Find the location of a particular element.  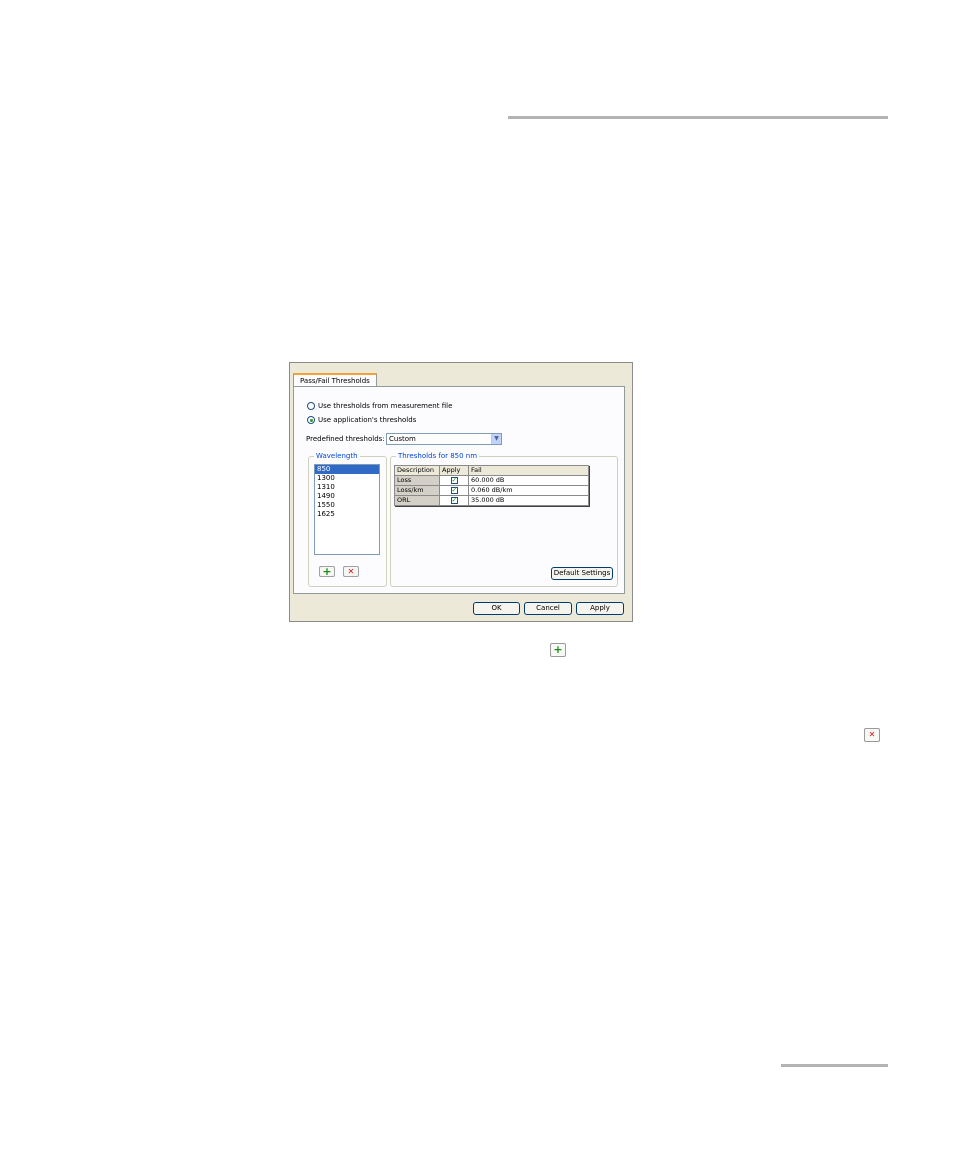

row-description: Loss is located at coordinates (417, 480).